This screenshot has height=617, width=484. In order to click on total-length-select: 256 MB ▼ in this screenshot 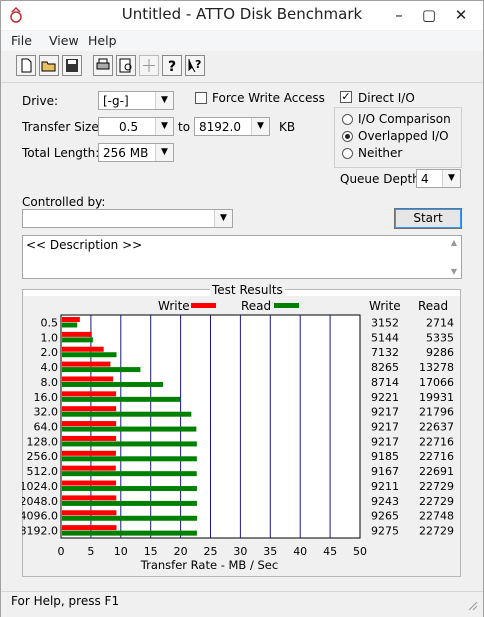, I will do `click(136, 152)`.